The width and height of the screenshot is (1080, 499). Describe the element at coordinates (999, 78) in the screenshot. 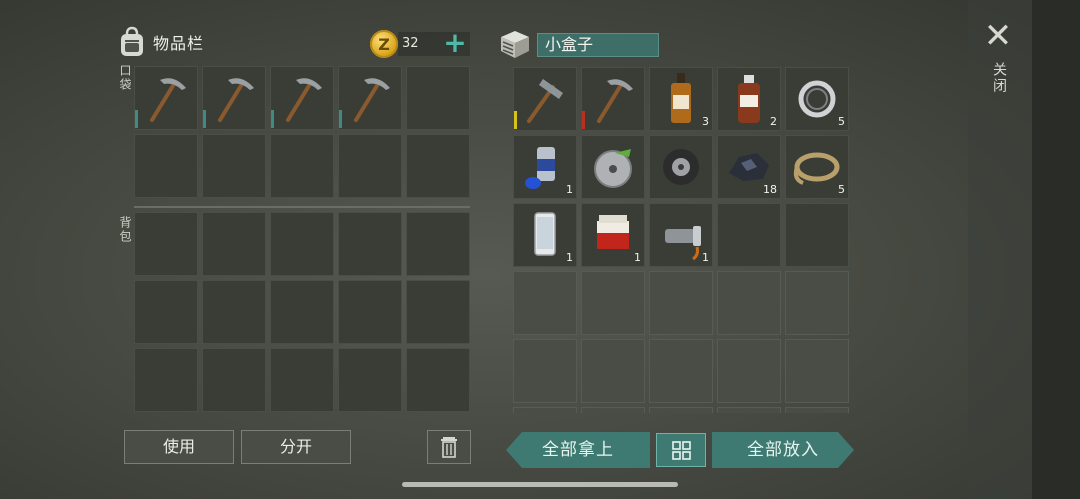

I see `close-label: 关闭` at that location.